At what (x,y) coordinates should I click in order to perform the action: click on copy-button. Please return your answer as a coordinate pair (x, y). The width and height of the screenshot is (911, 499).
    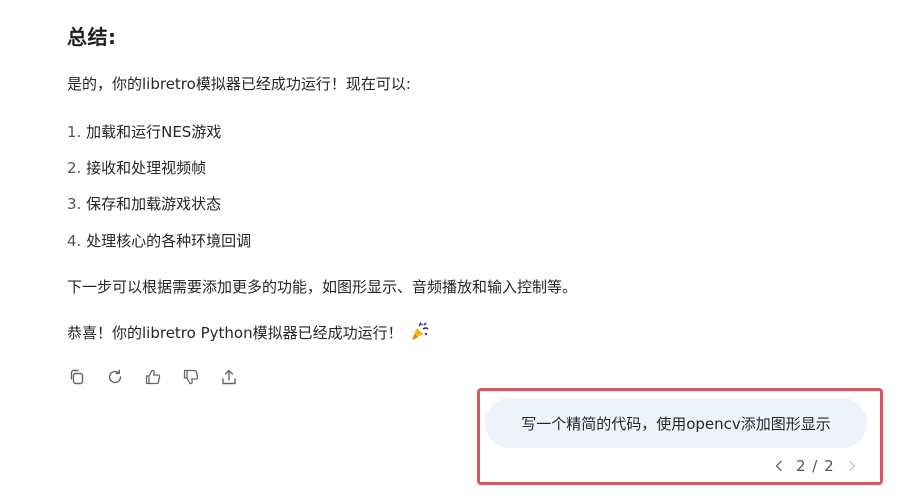
    Looking at the image, I should click on (77, 377).